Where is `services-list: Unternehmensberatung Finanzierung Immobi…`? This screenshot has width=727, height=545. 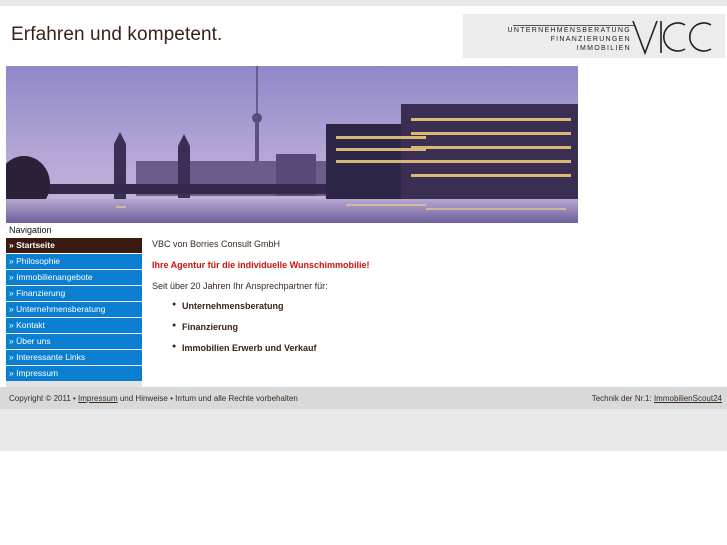 services-list: Unternehmensberatung Finanzierung Immobi… is located at coordinates (244, 332).